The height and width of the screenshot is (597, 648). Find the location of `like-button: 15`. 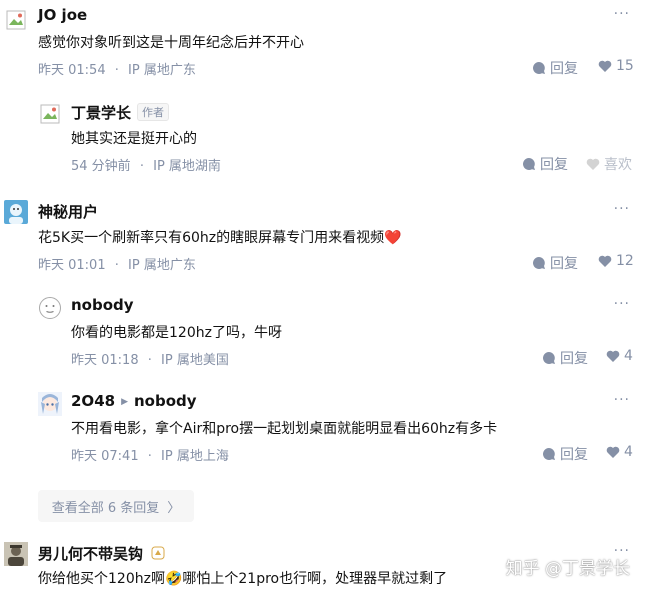

like-button: 15 is located at coordinates (616, 66).